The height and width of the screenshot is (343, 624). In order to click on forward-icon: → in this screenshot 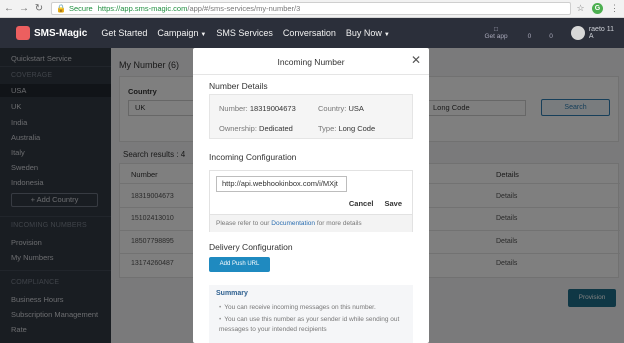, I will do `click(24, 9)`.